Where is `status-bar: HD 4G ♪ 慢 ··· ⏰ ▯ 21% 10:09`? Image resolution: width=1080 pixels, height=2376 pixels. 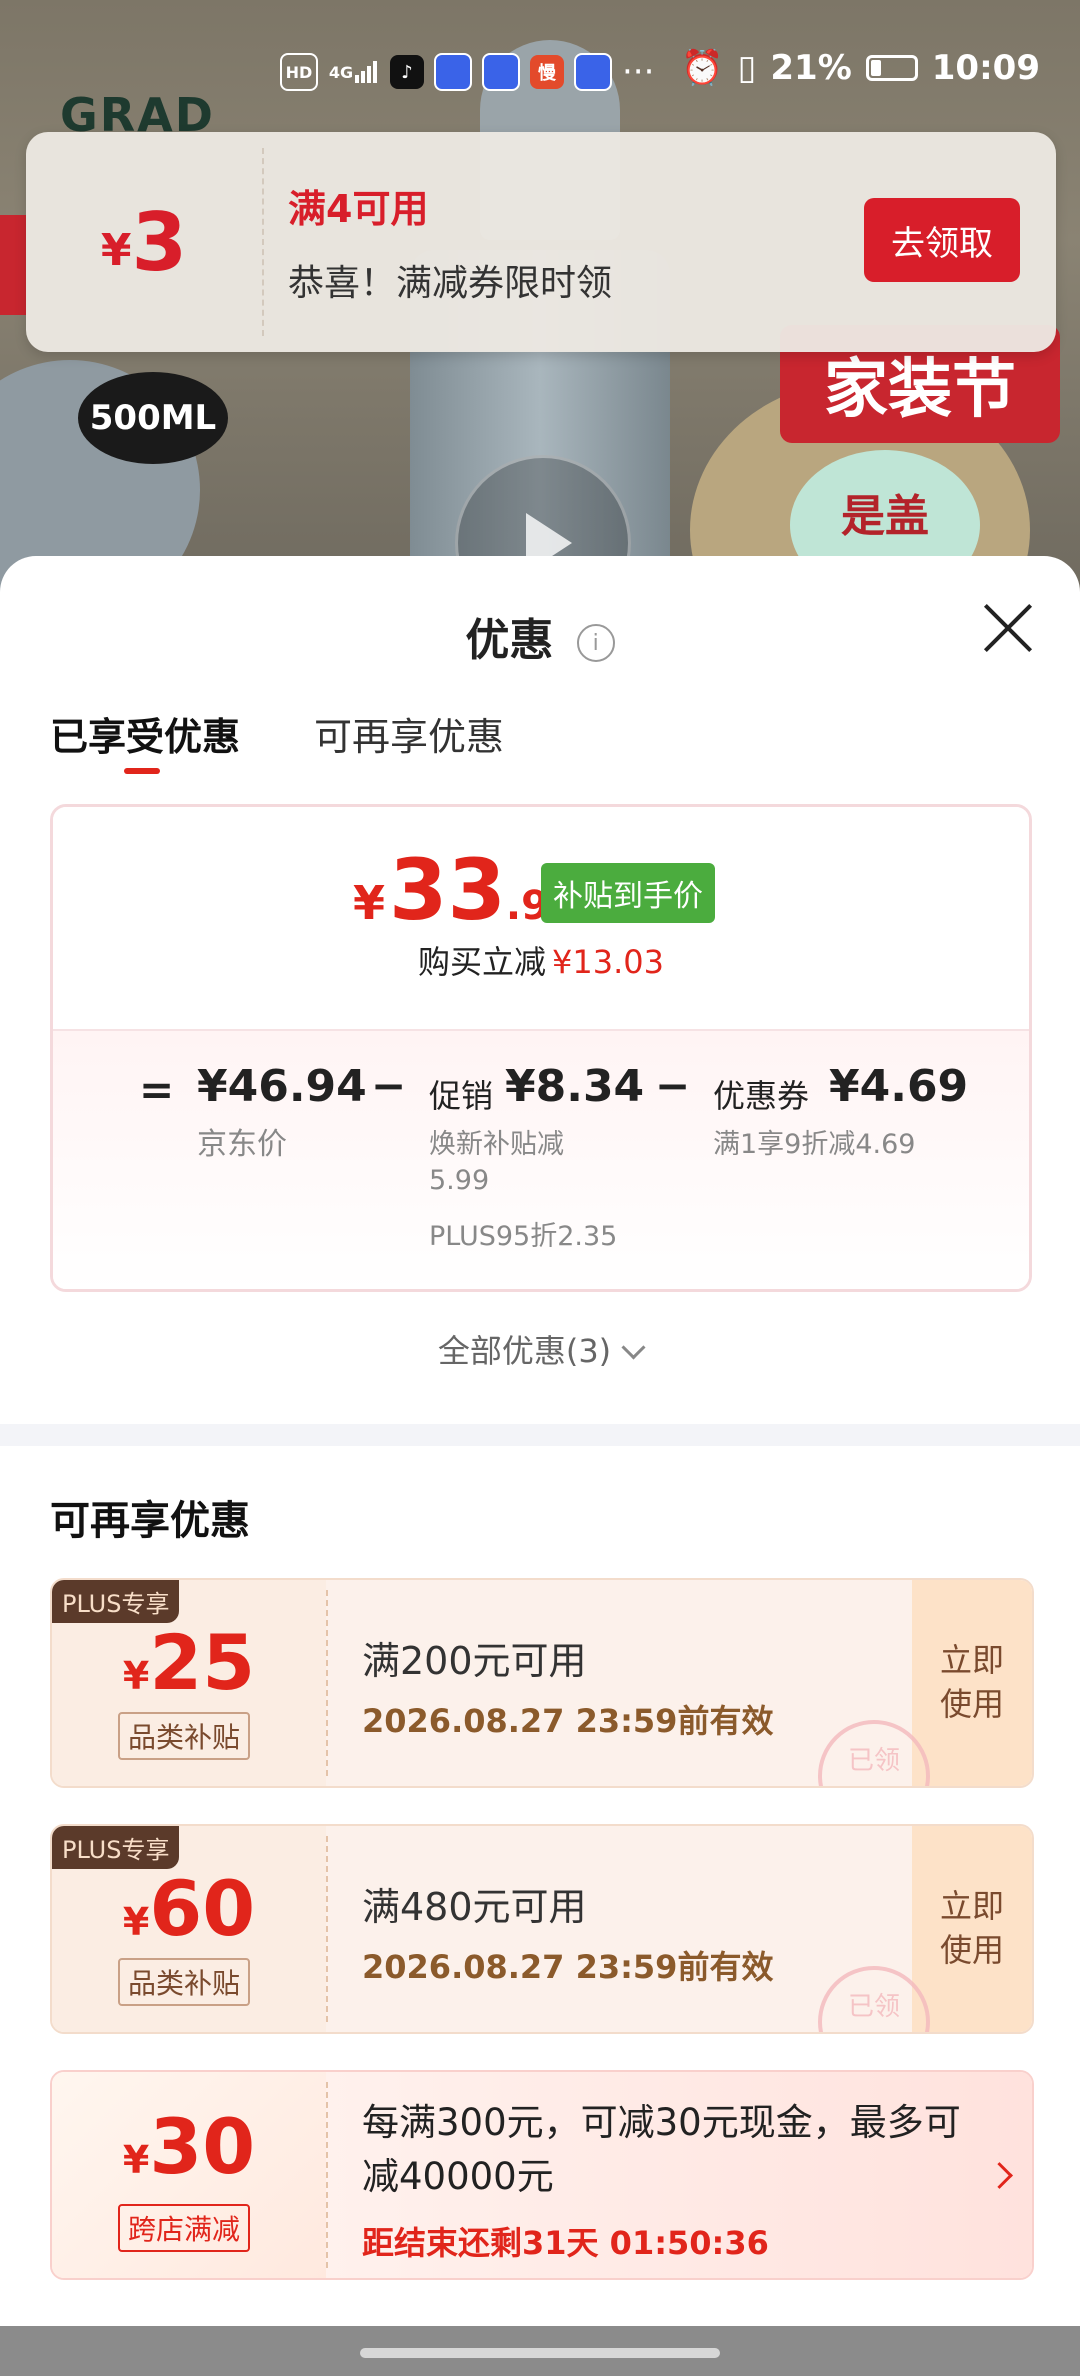
status-bar: HD 4G ♪ 慢 ··· ⏰ ▯ 21% 10:09 is located at coordinates (540, 74).